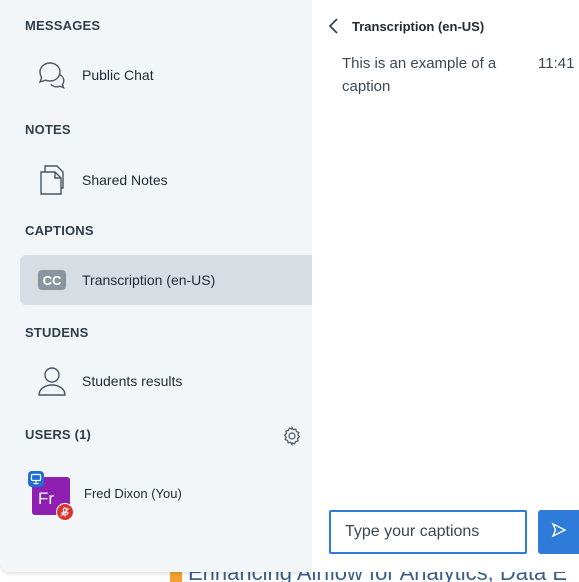 This screenshot has width=579, height=582. I want to click on user-name: Fred Dixon (You), so click(133, 493).